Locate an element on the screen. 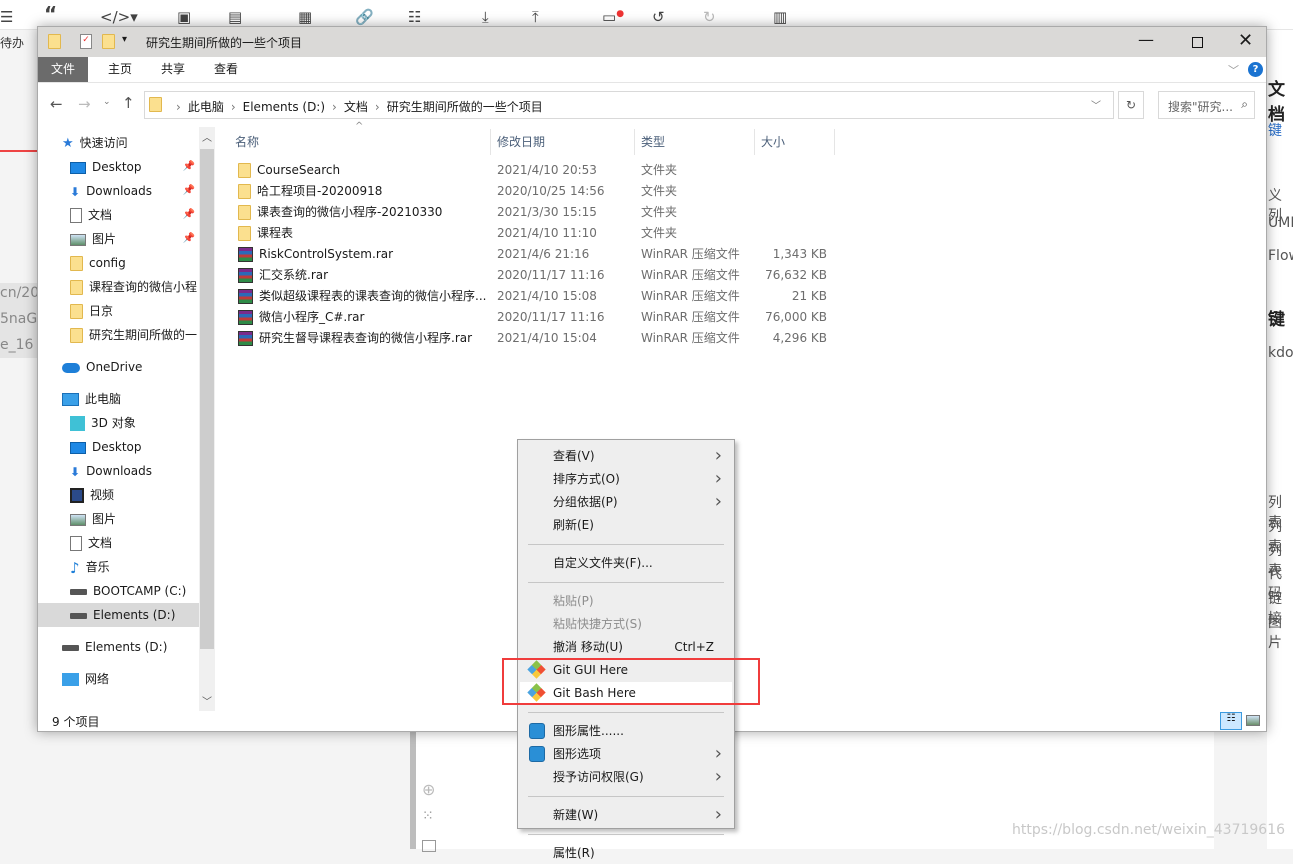 This screenshot has width=1293, height=864. nav-item: 课程查询的微信小程 is located at coordinates (118, 287).